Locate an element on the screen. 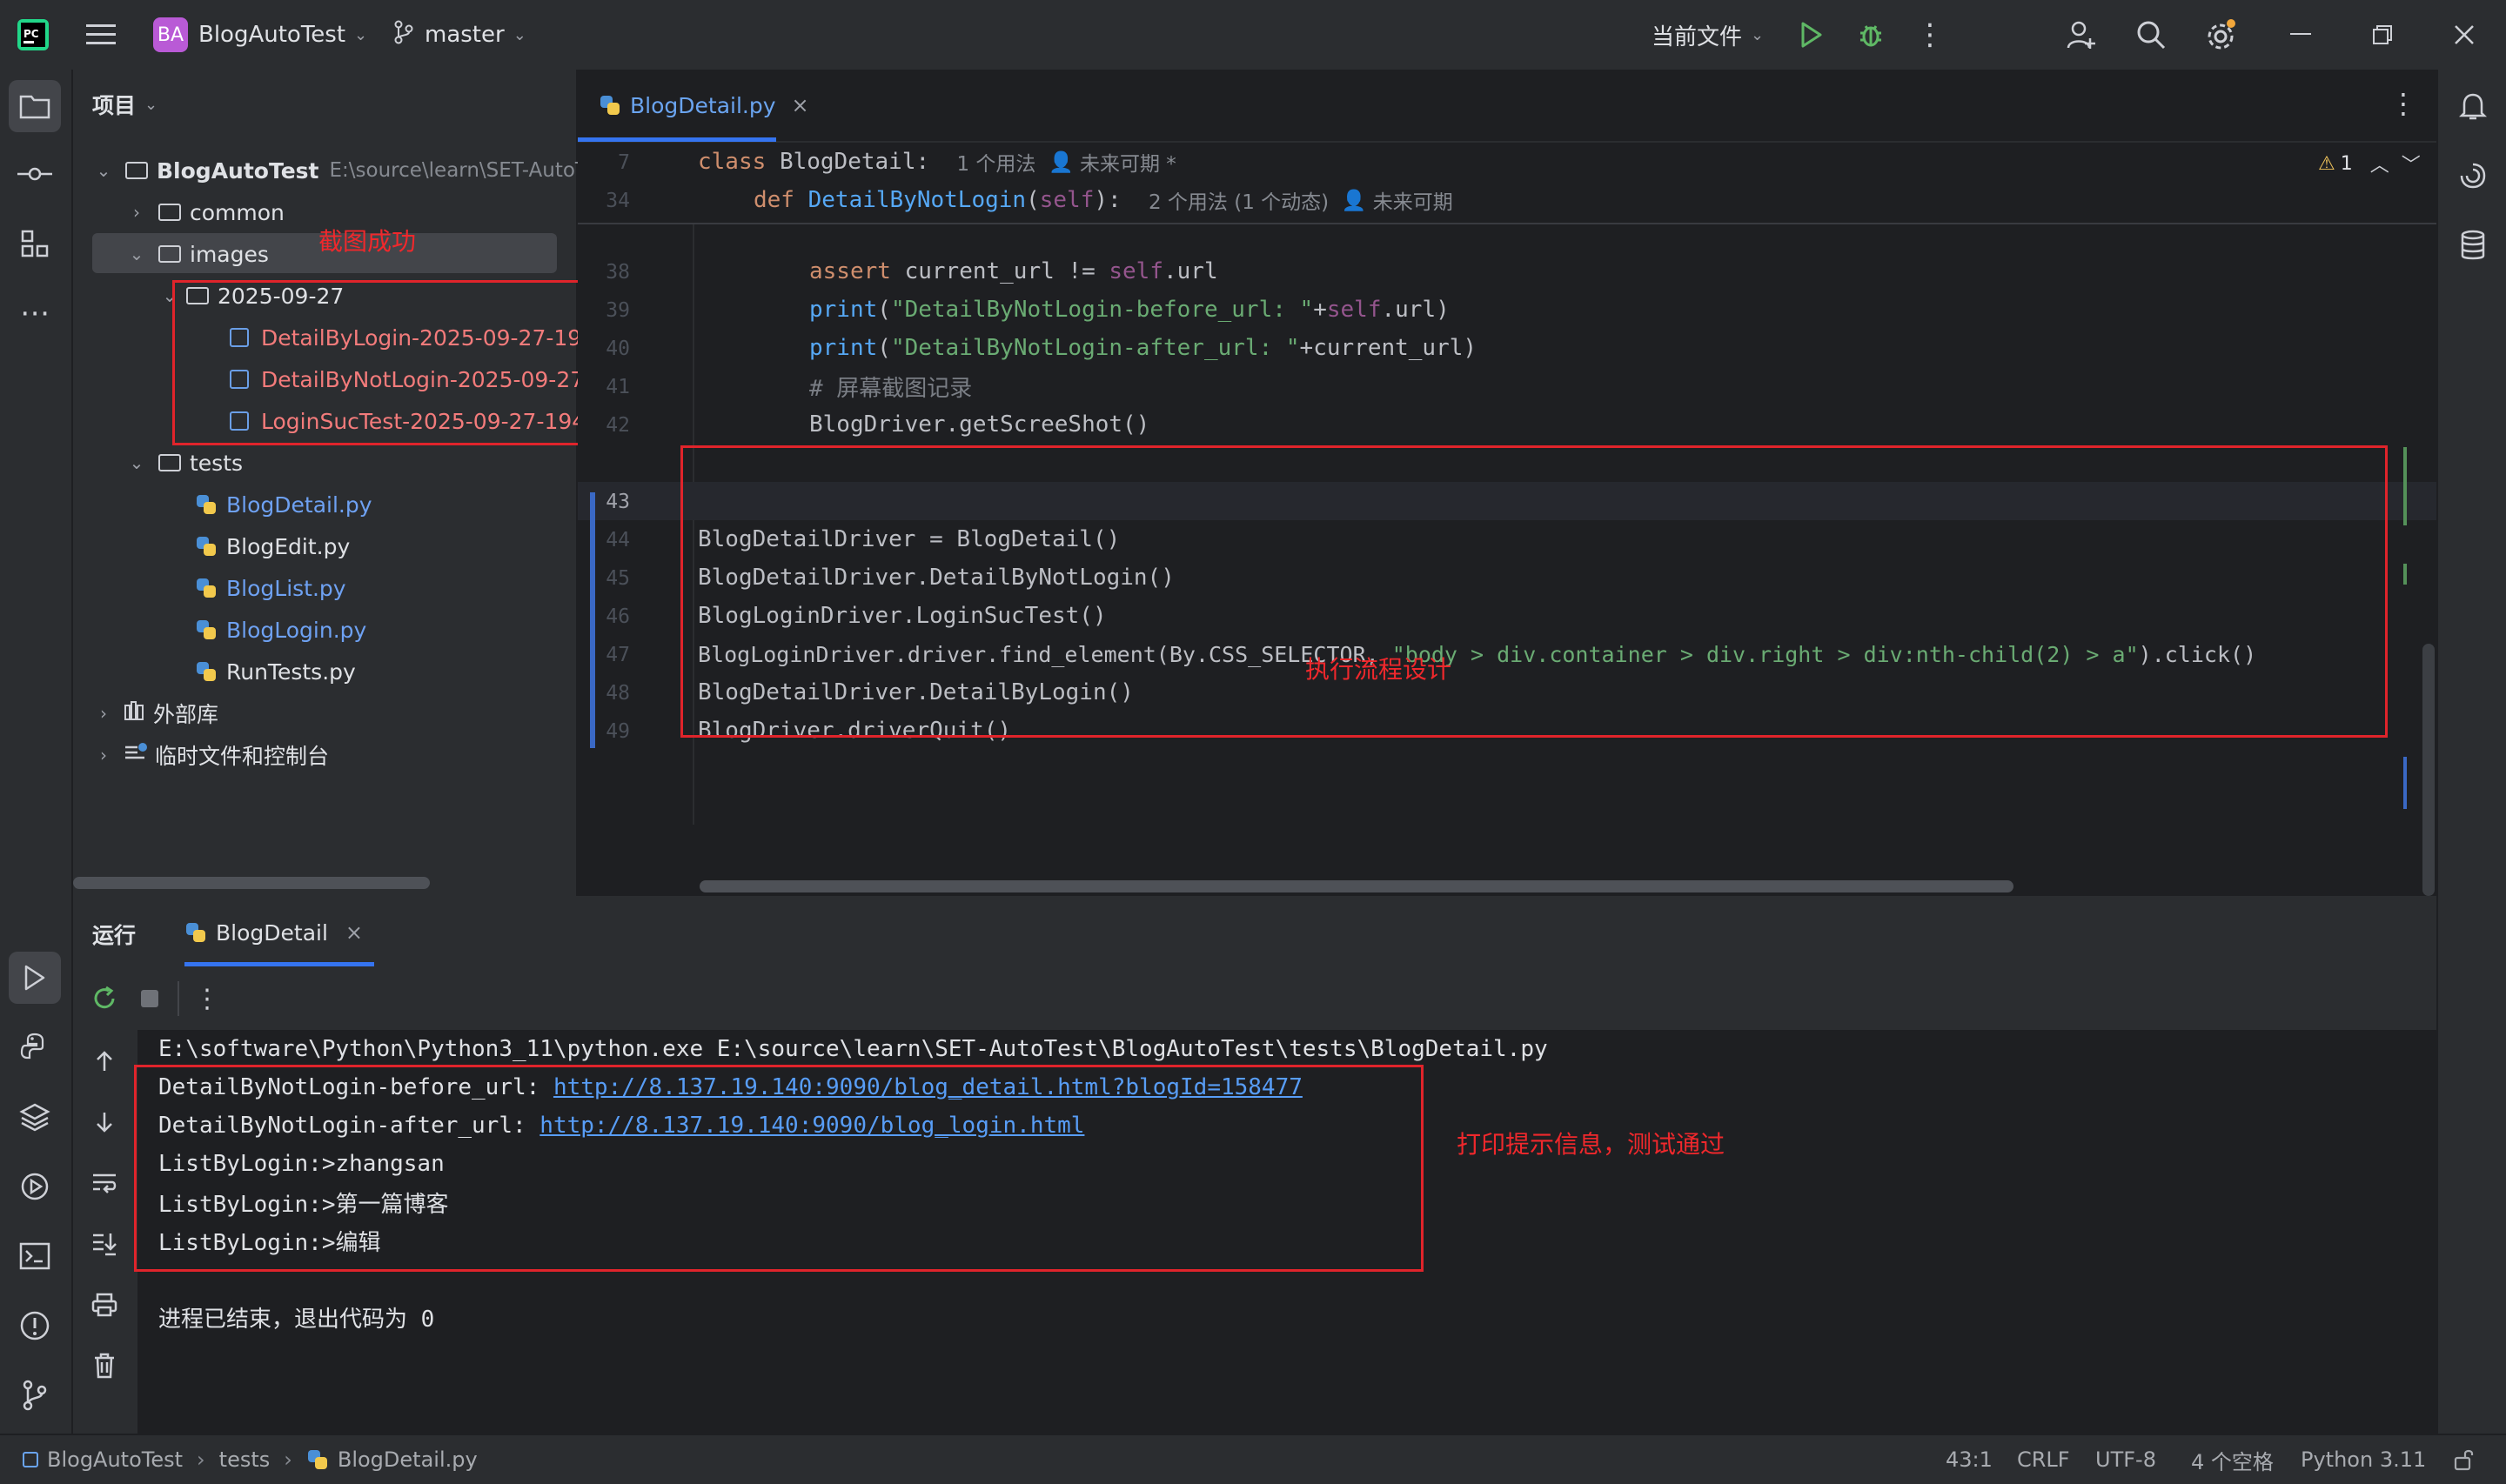 This screenshot has width=2506, height=1484. services-icon is located at coordinates (35, 1186).